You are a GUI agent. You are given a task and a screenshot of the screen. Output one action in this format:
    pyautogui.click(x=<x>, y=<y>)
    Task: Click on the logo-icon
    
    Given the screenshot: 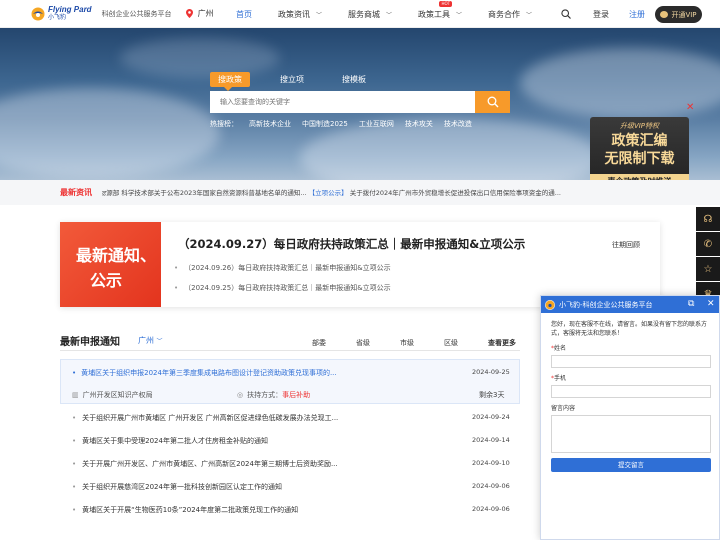 What is the action you would take?
    pyautogui.click(x=38, y=13)
    